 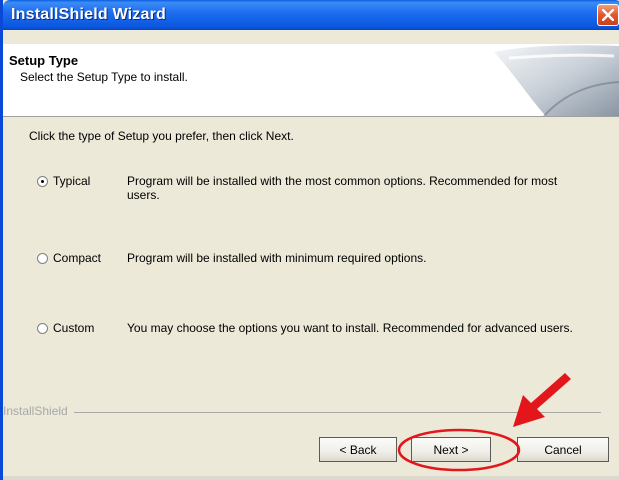 I want to click on page-title: Setup Type, so click(x=44, y=60).